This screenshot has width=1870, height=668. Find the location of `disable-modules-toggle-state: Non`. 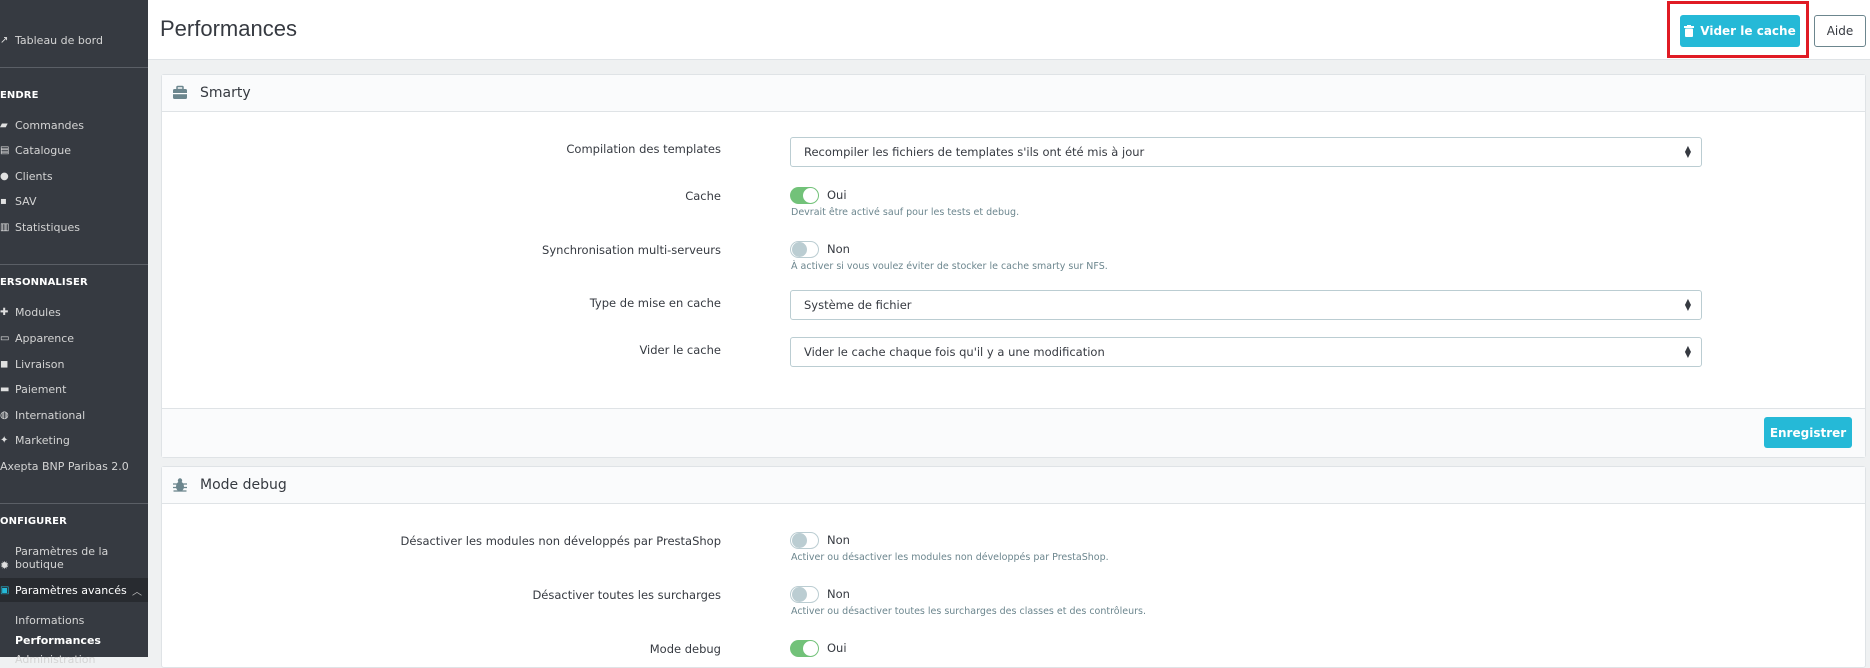

disable-modules-toggle-state: Non is located at coordinates (838, 540).